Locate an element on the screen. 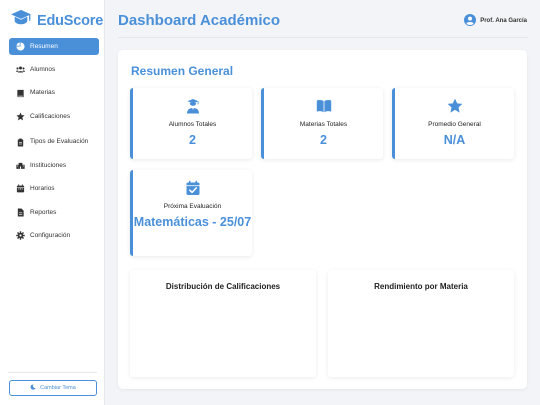 The height and width of the screenshot is (405, 540). stat-card-value: N/A is located at coordinates (454, 140).